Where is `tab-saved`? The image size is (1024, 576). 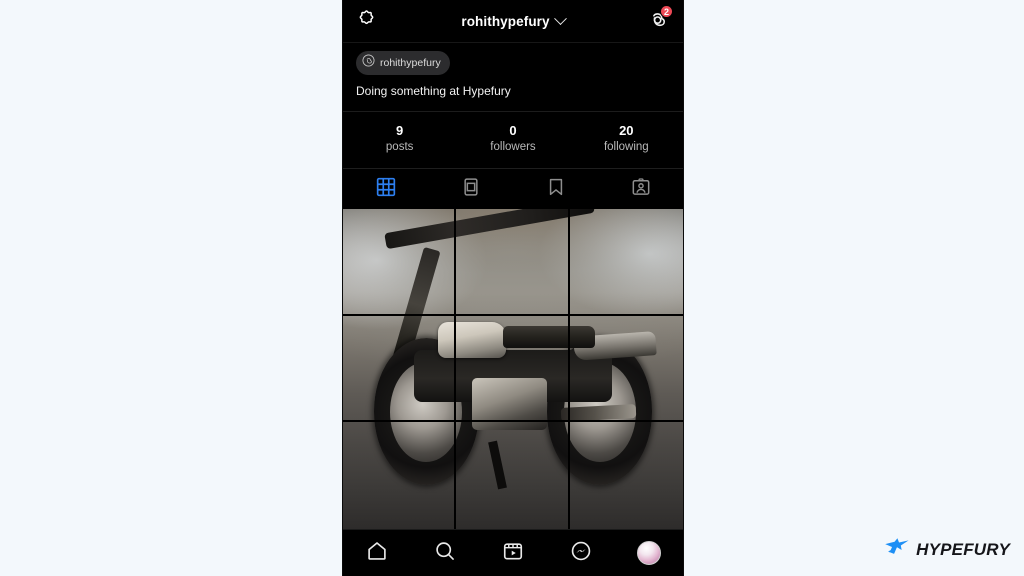
tab-saved is located at coordinates (555, 189).